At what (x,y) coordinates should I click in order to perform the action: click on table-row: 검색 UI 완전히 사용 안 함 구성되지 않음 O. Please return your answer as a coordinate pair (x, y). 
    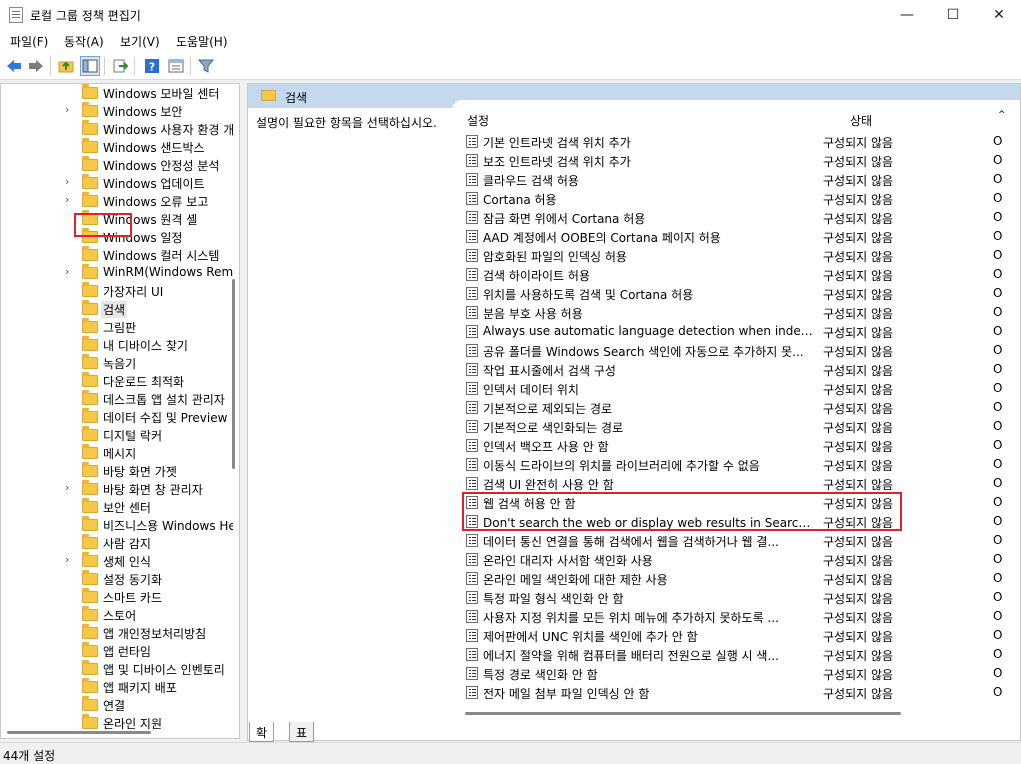
    Looking at the image, I should click on (741, 483).